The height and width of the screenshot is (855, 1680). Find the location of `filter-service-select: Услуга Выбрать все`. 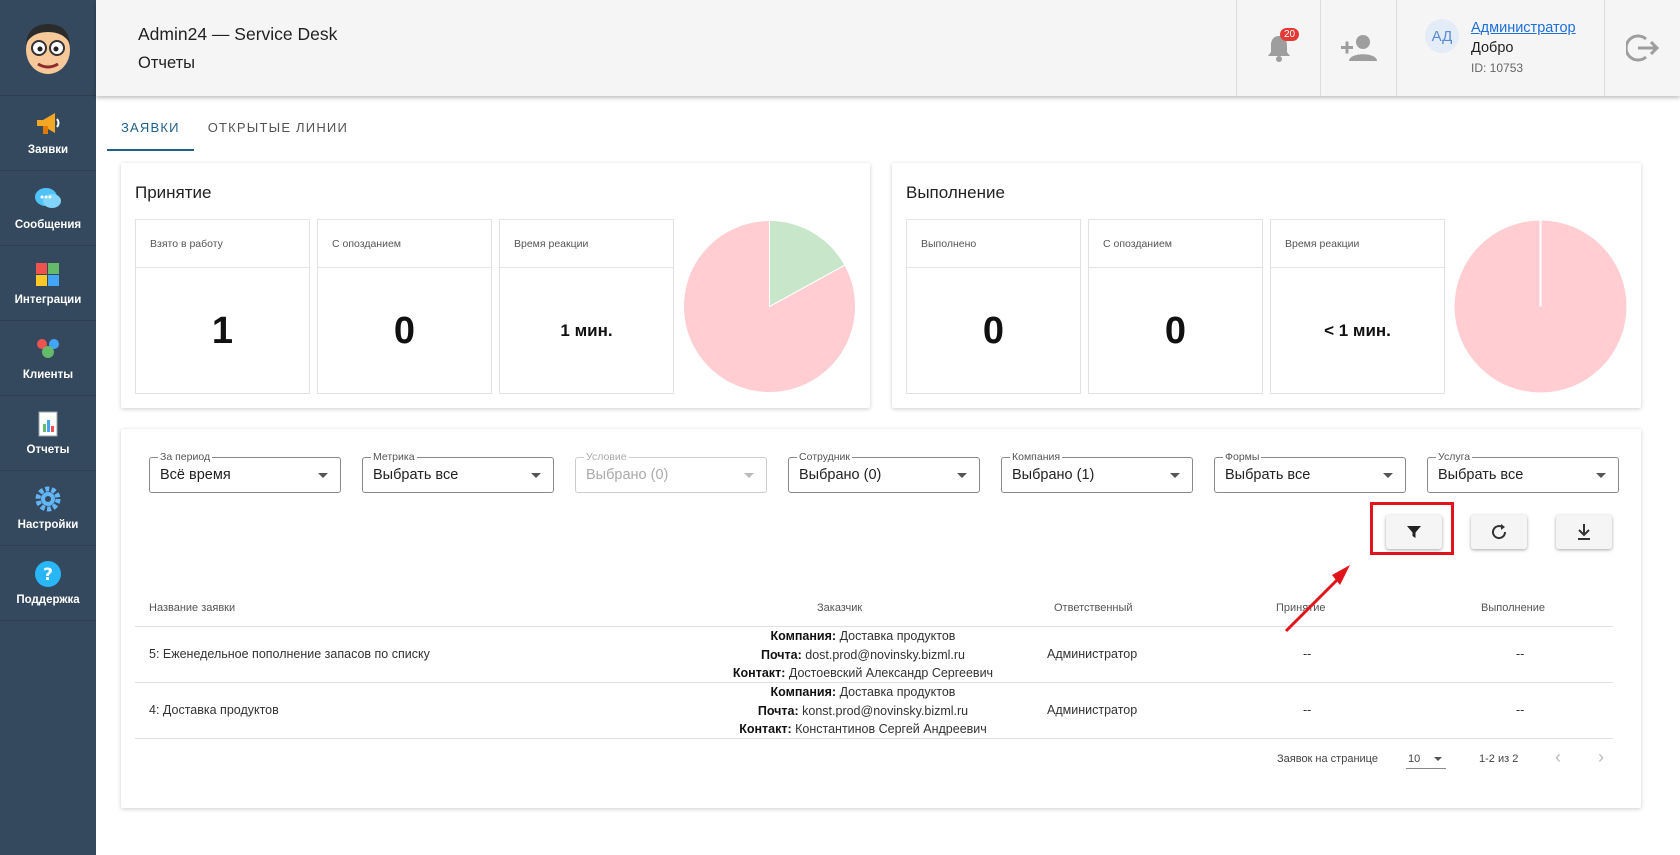

filter-service-select: Услуга Выбрать все is located at coordinates (1523, 472).